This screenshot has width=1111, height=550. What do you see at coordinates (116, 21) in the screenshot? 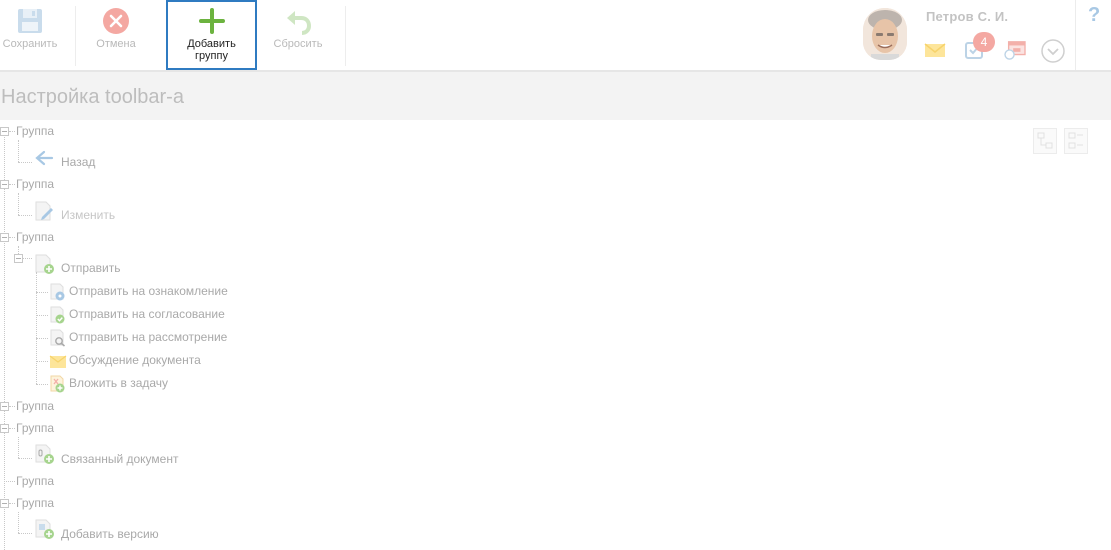
I see `close-circle-icon` at bounding box center [116, 21].